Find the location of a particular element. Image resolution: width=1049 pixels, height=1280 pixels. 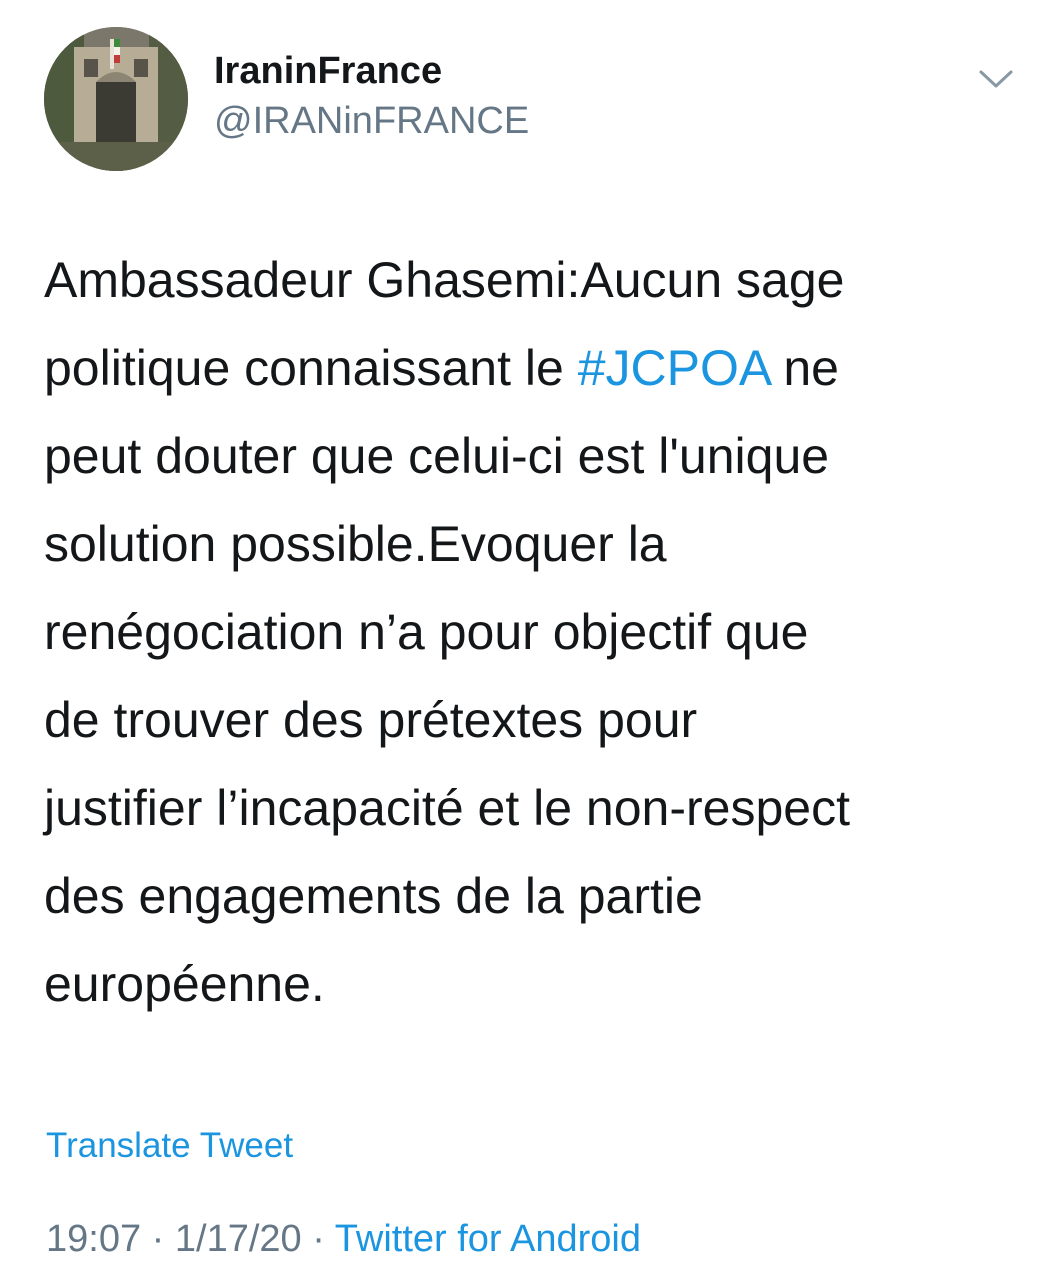

tweet-line: politique connaissant le #JCPOA ne is located at coordinates (531, 368).